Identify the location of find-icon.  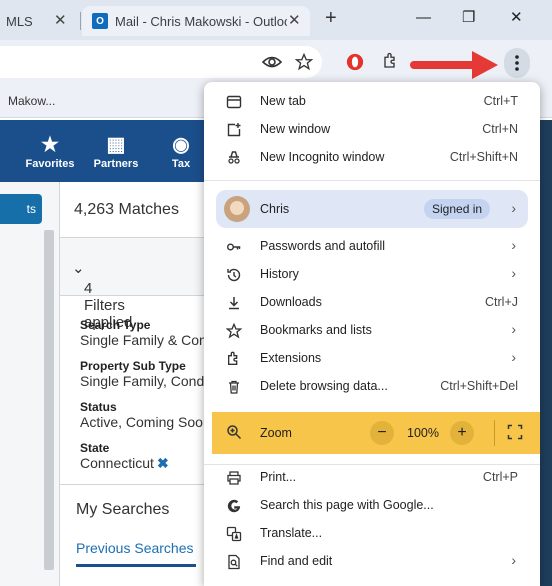
(234, 562).